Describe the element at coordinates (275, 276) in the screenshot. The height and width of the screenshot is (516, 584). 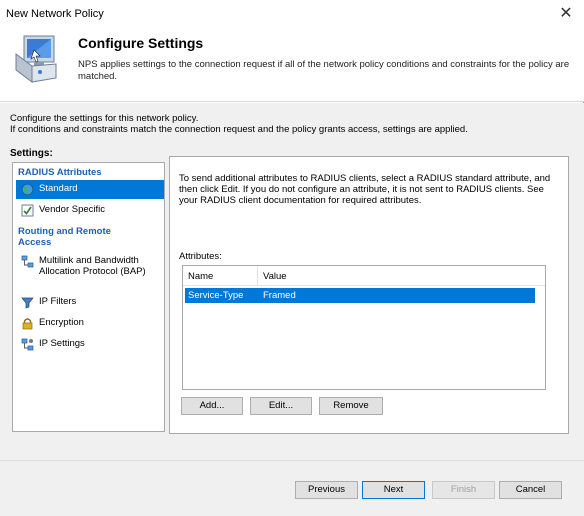
I see `column-header-value: Value` at that location.